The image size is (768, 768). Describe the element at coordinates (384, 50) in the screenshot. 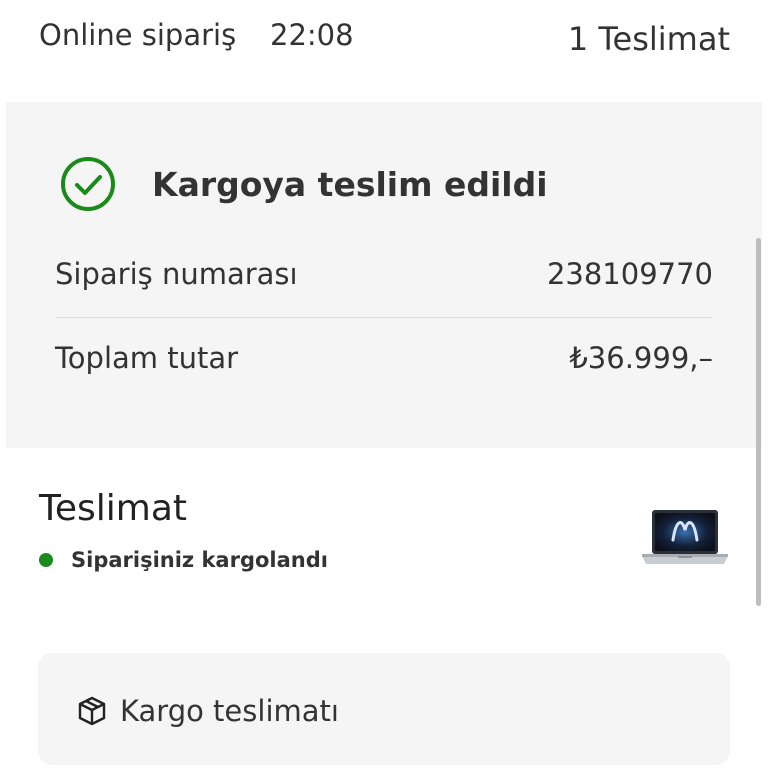

I see `order-header: Online sipariş 22:08 1 Teslimat` at that location.